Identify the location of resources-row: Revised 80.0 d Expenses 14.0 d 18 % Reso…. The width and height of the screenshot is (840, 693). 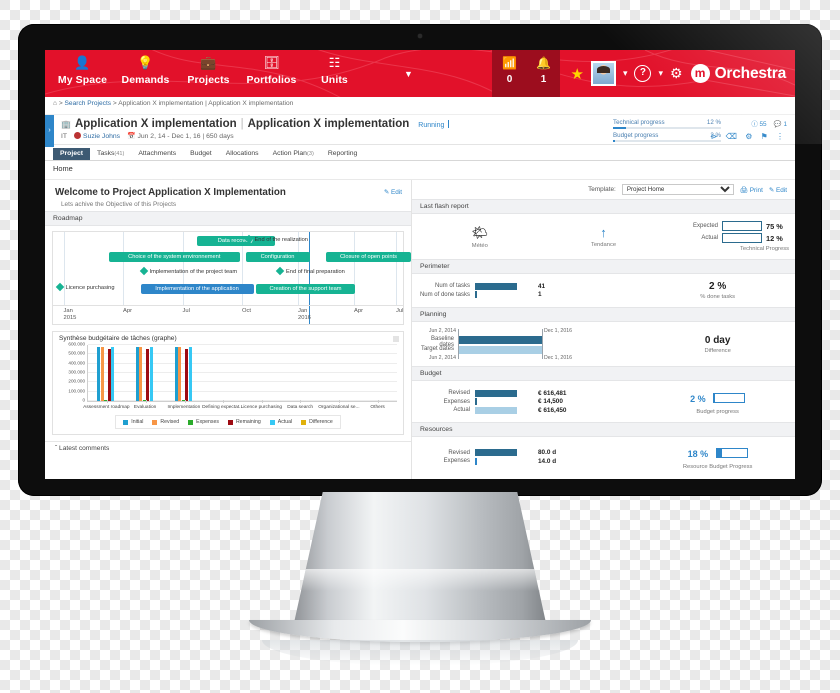
(603, 457).